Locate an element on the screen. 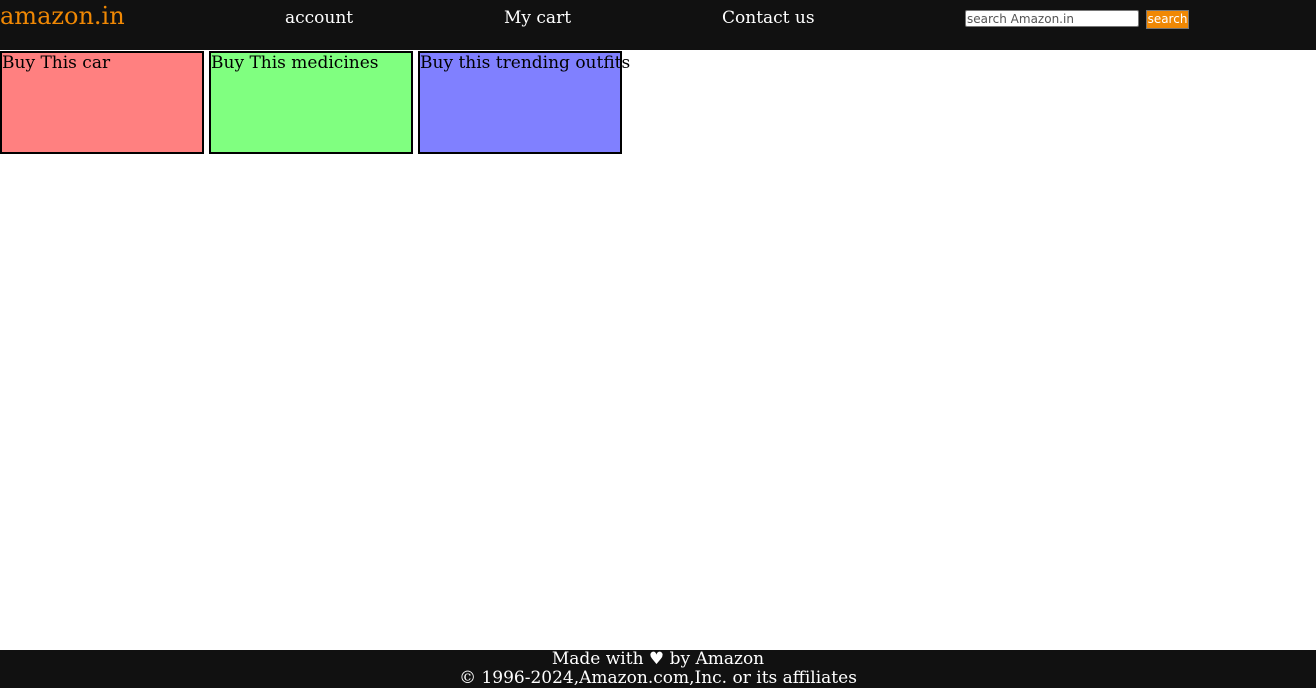  amazon-logo: amazon.in is located at coordinates (62, 16).